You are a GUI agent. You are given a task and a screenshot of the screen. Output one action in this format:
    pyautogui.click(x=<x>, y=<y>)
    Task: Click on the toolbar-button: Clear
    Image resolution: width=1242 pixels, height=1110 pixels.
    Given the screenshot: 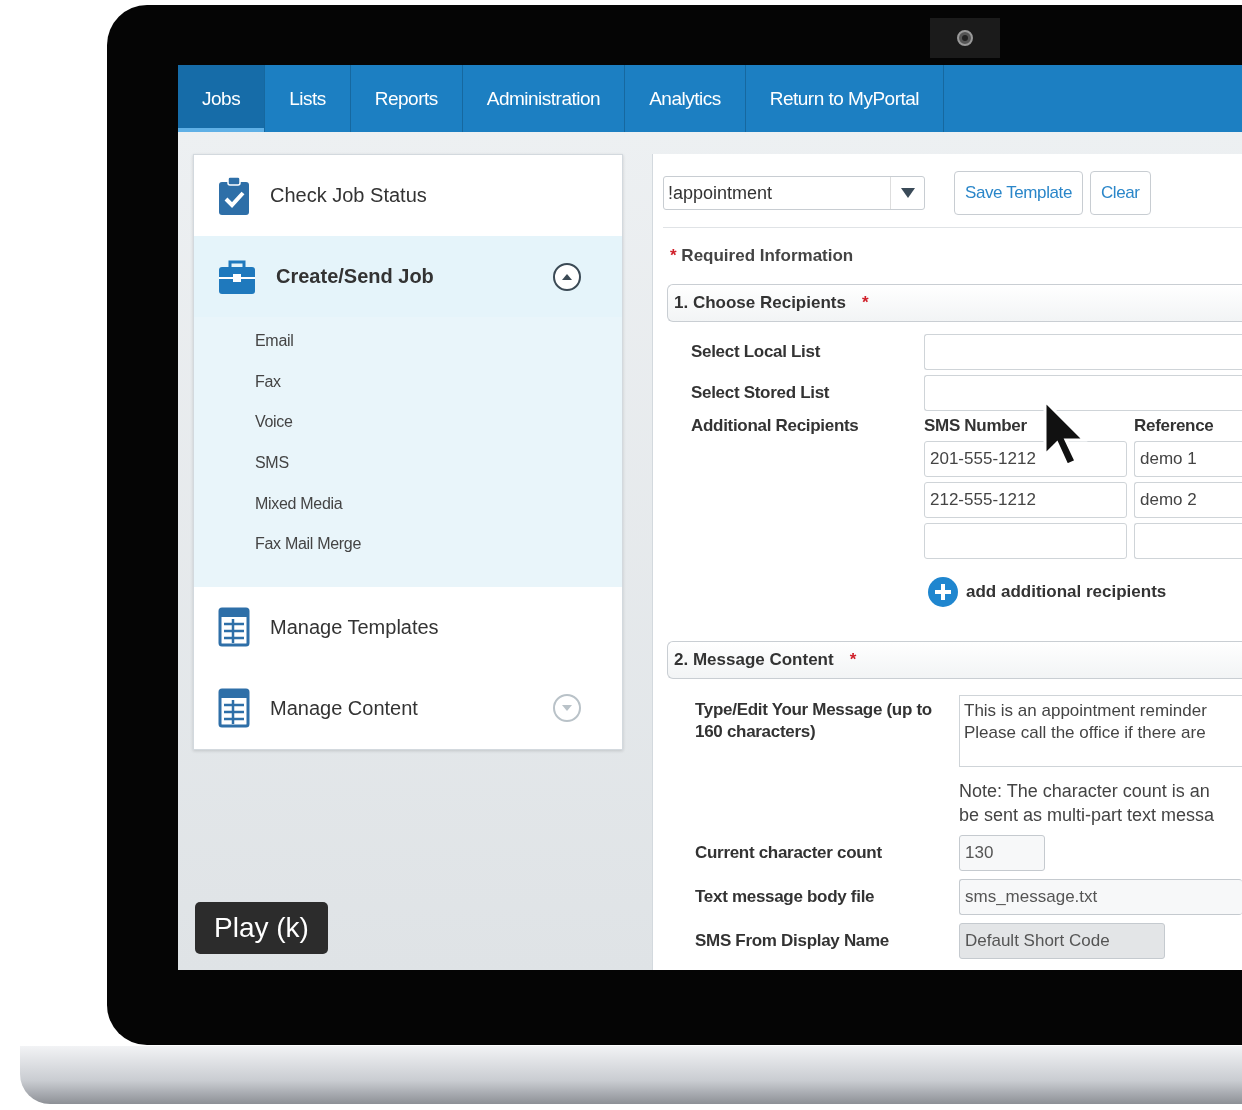 What is the action you would take?
    pyautogui.click(x=1120, y=193)
    